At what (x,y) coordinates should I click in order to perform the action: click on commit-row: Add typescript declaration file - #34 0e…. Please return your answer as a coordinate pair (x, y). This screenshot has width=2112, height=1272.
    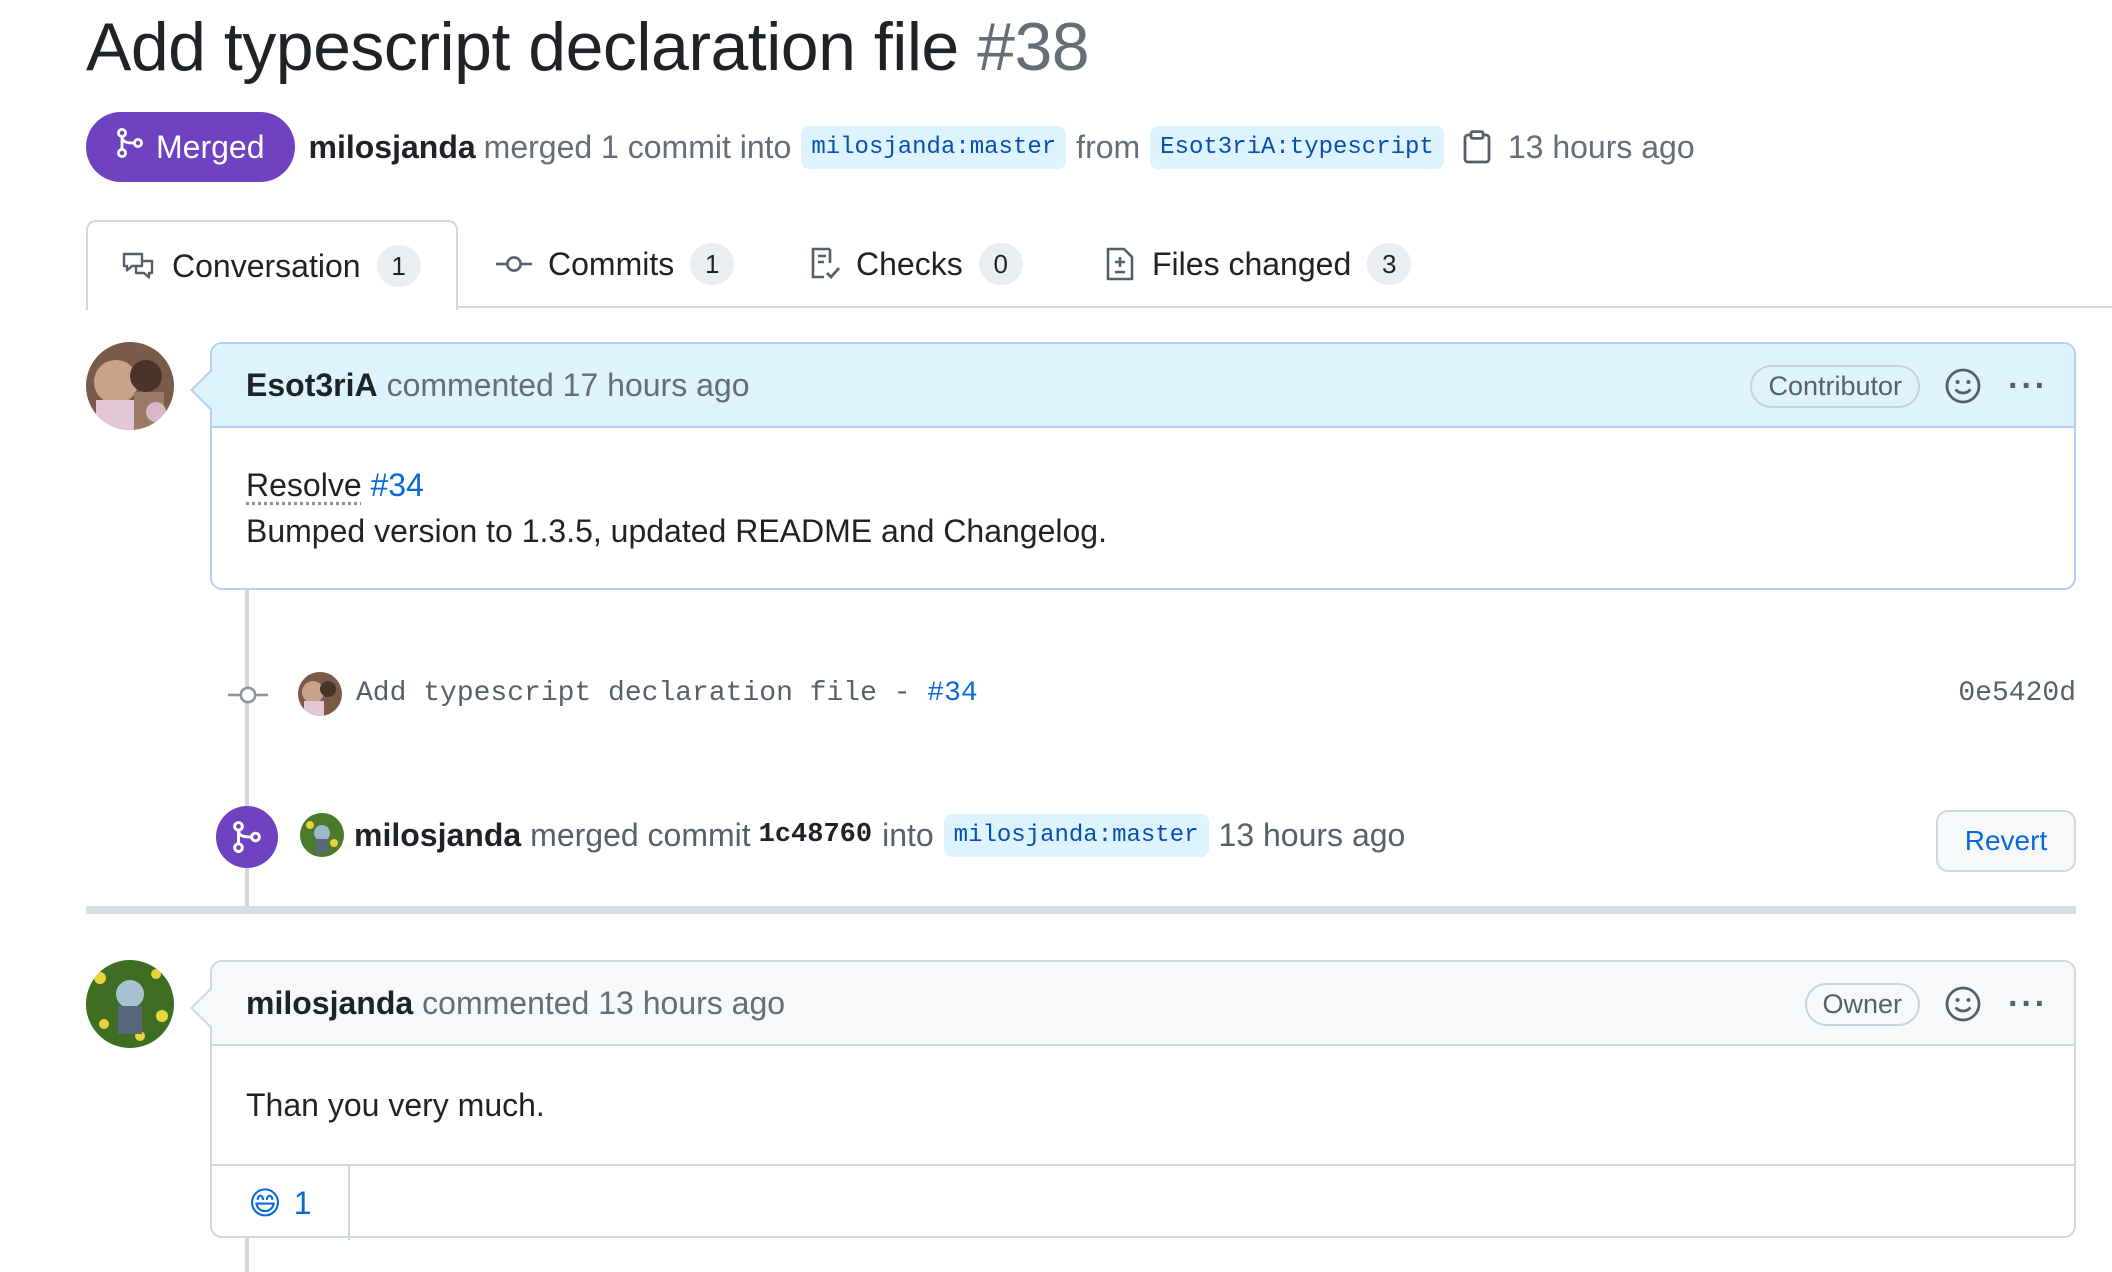
    Looking at the image, I should click on (1152, 695).